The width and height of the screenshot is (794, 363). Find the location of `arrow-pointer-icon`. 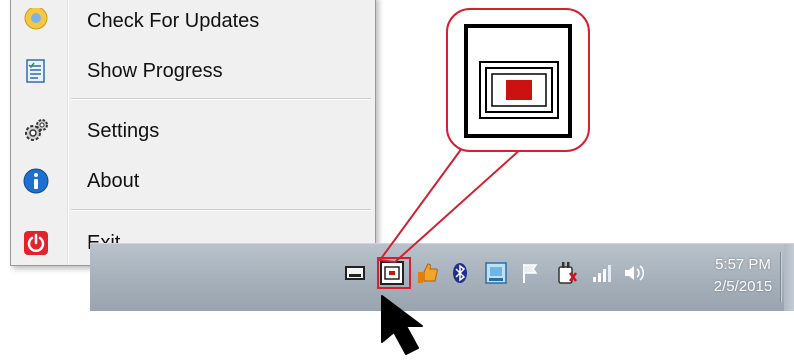

arrow-pointer-icon is located at coordinates (405, 327).